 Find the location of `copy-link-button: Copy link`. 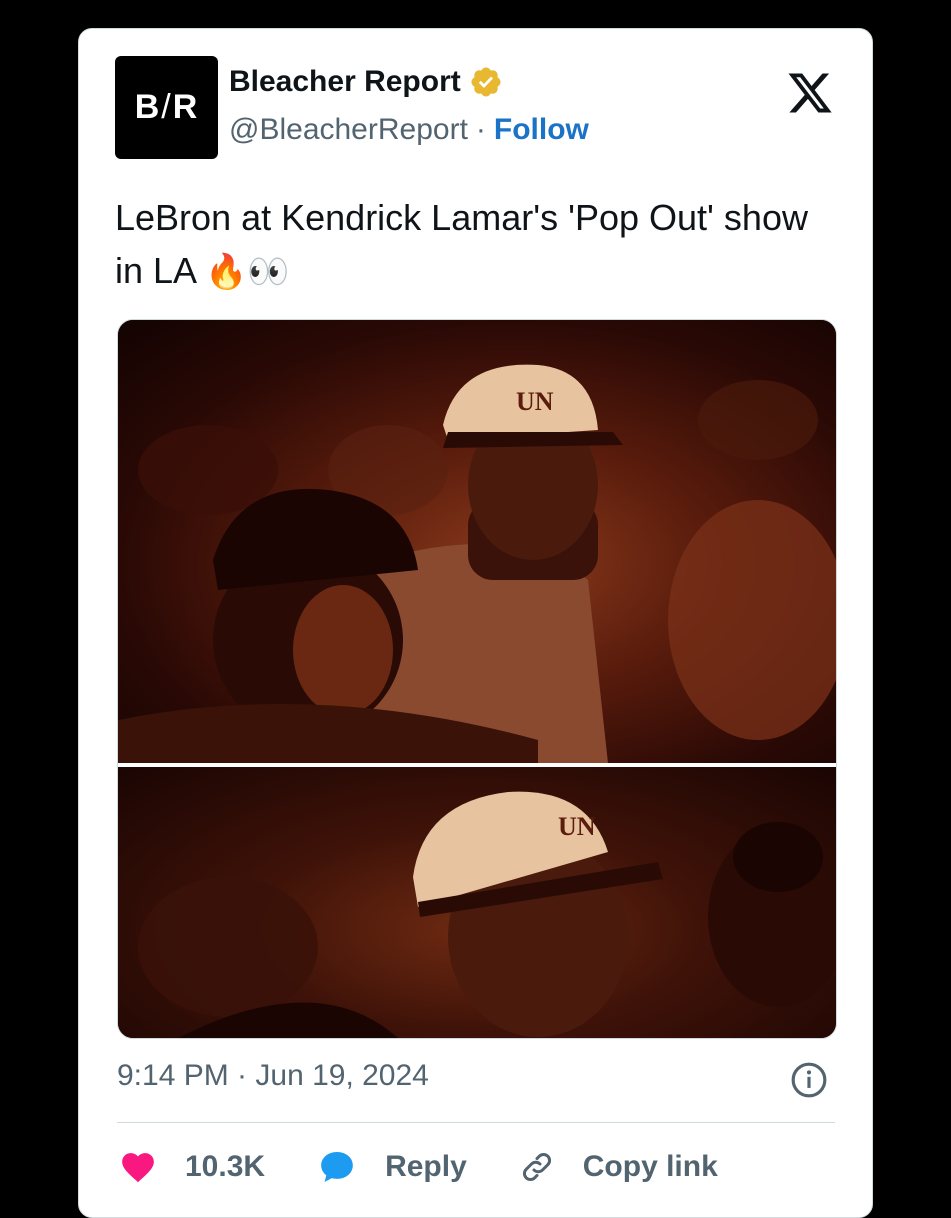

copy-link-button: Copy link is located at coordinates (618, 1167).